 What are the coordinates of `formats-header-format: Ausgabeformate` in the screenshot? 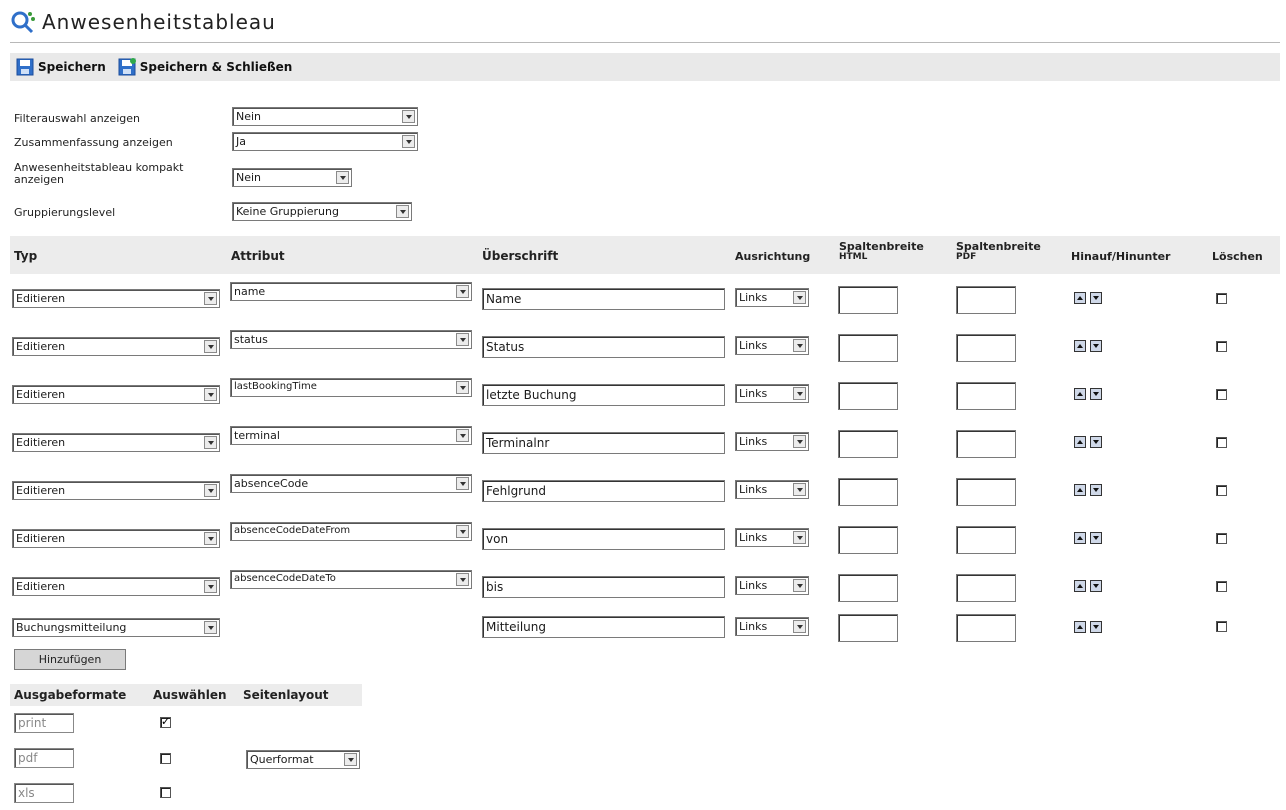 It's located at (70, 695).